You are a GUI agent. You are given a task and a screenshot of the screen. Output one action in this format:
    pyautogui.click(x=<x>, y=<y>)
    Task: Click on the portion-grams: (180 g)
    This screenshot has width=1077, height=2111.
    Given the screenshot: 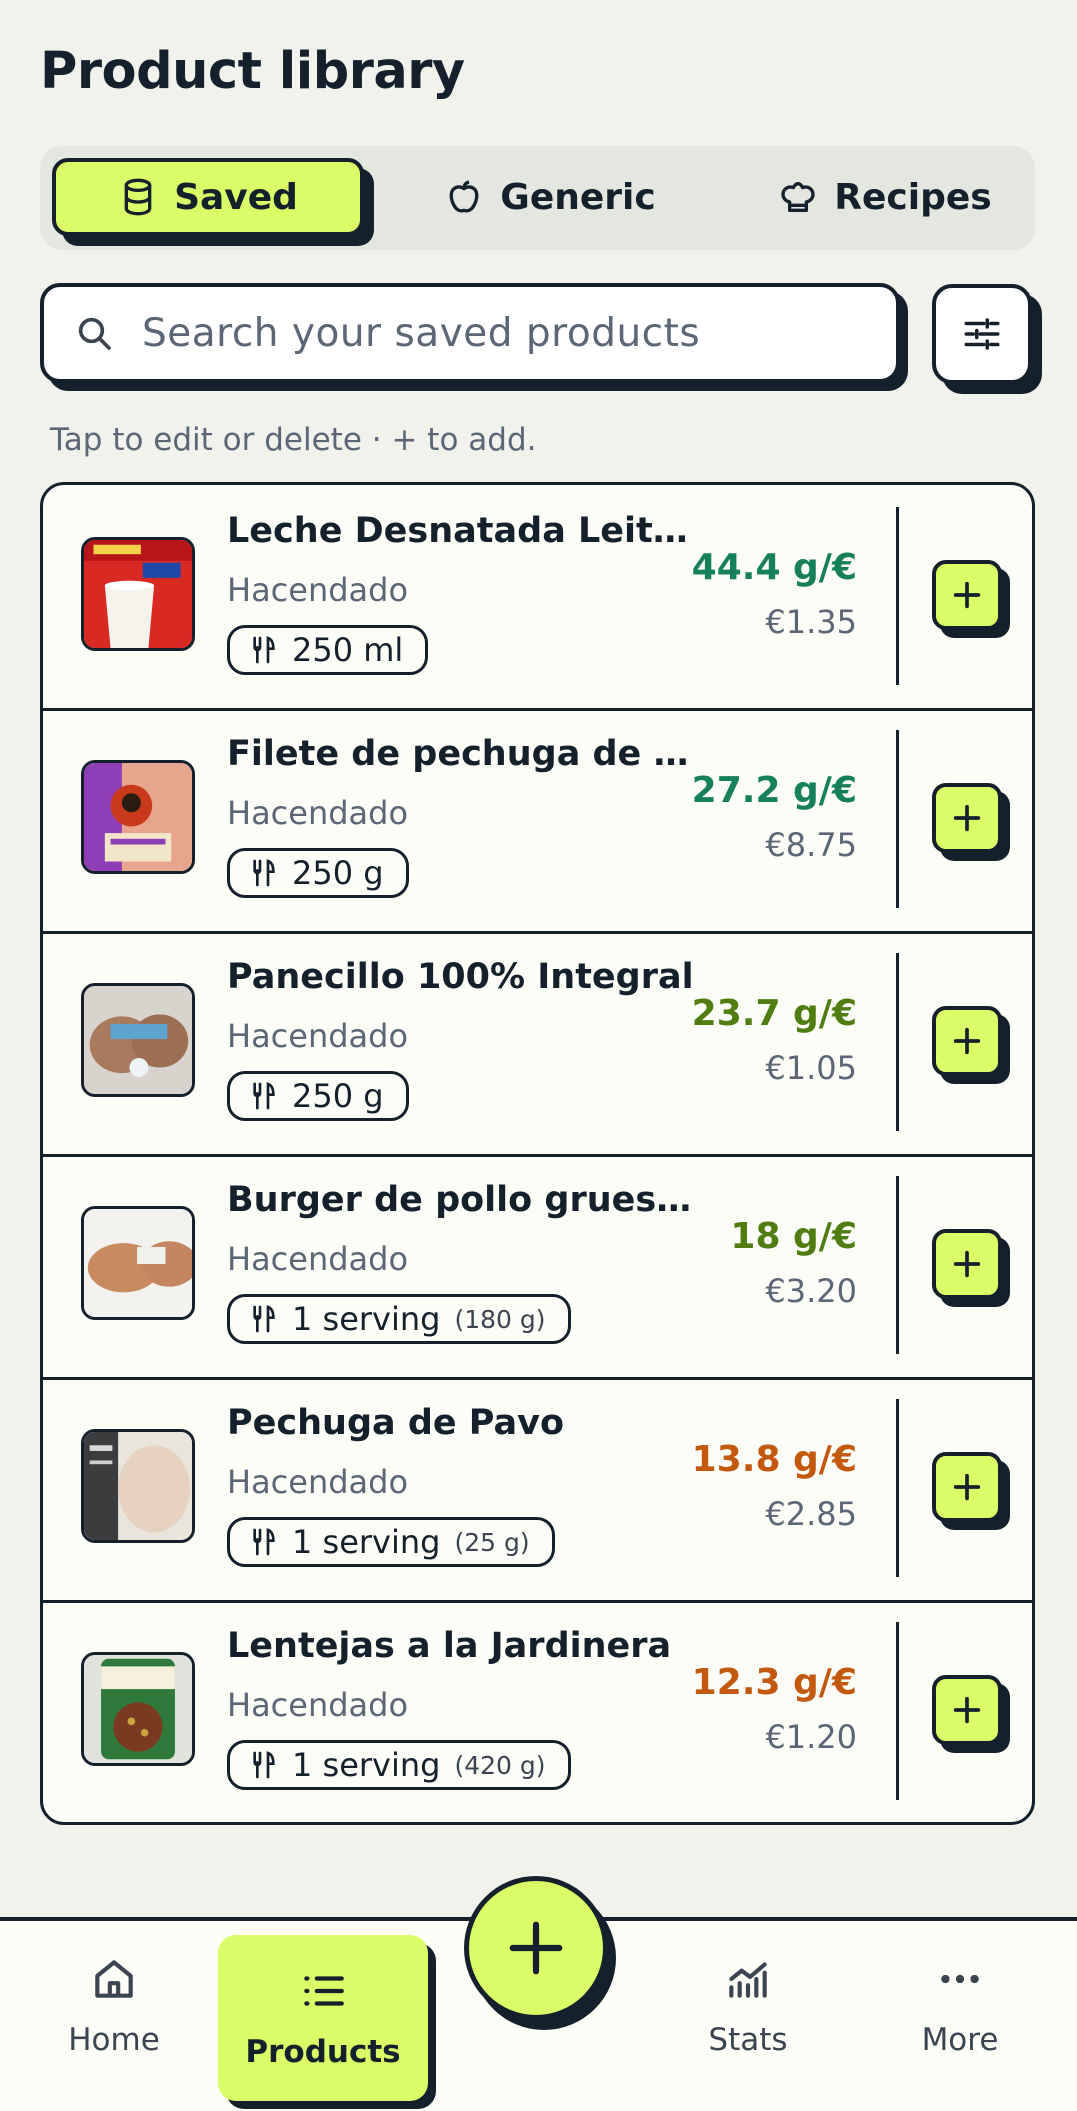 What is the action you would take?
    pyautogui.click(x=500, y=1319)
    